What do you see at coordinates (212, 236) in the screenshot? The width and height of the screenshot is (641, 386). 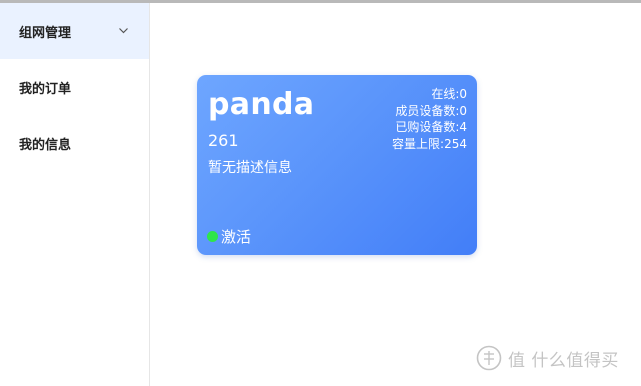 I see `status-dot-icon` at bounding box center [212, 236].